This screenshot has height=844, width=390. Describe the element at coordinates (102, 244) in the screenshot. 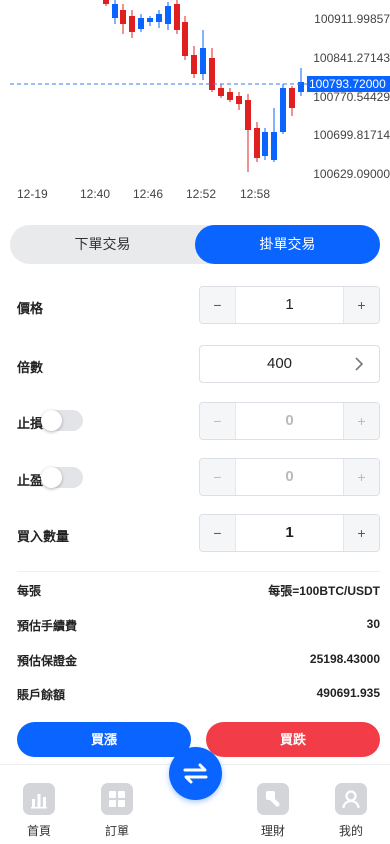

I see `tab-market-order: 下單交易` at that location.